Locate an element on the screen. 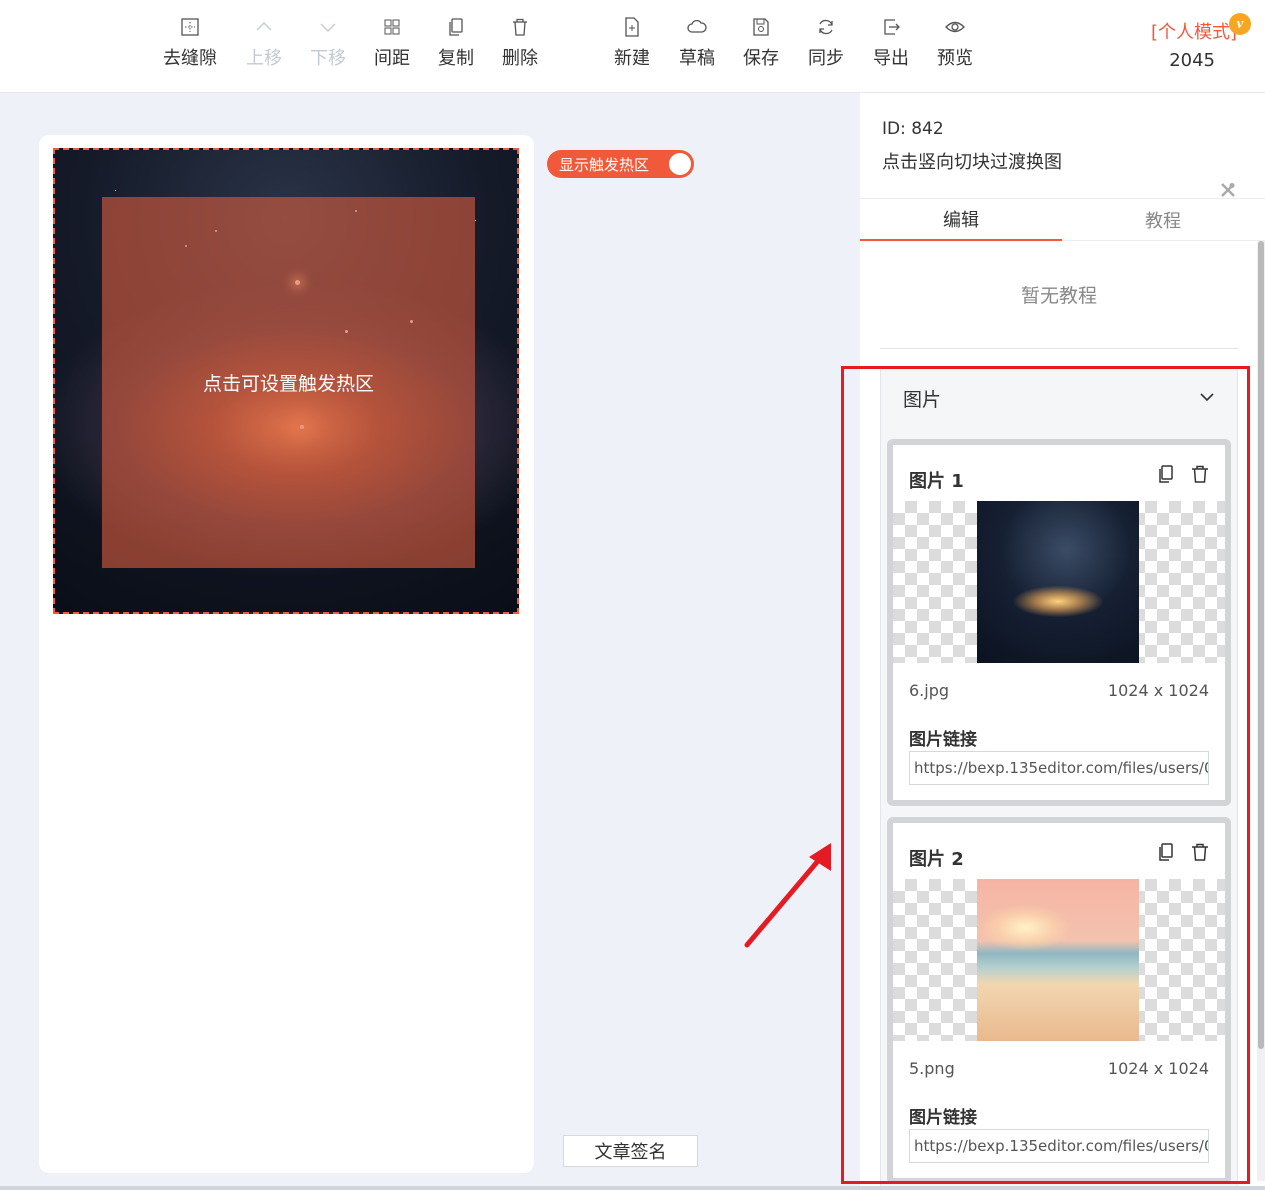  copy-icon is located at coordinates (456, 27).